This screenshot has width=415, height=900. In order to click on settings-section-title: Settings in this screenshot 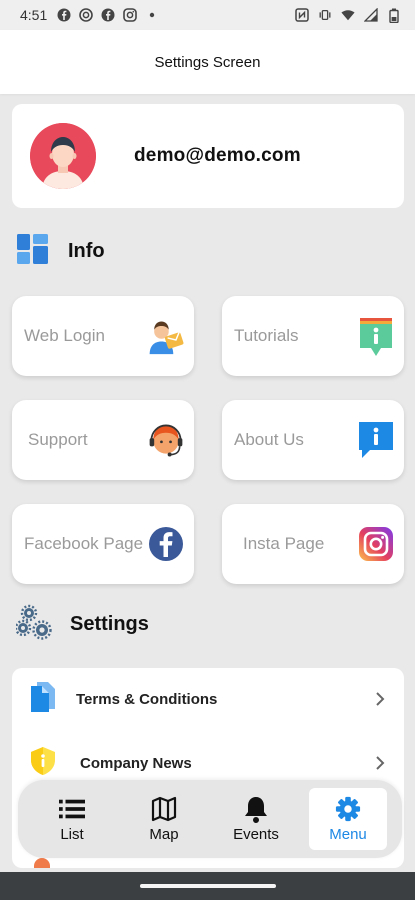, I will do `click(109, 624)`.